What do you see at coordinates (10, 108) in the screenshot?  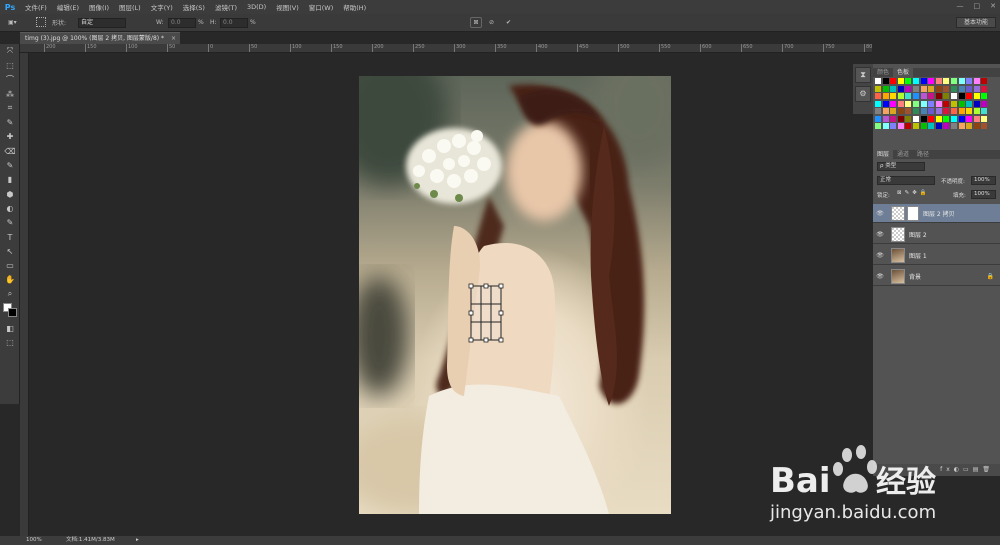 I see `crop-tool-icon: ⌗` at bounding box center [10, 108].